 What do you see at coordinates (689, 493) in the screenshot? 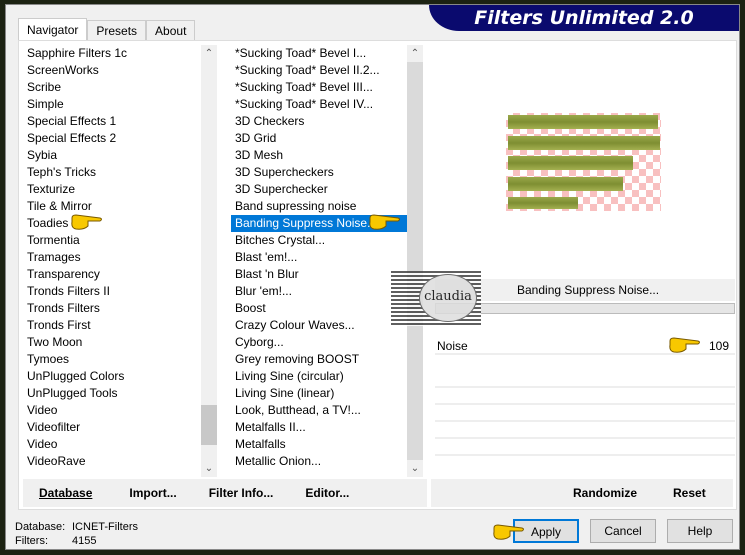
I see `reset-button: Reset` at bounding box center [689, 493].